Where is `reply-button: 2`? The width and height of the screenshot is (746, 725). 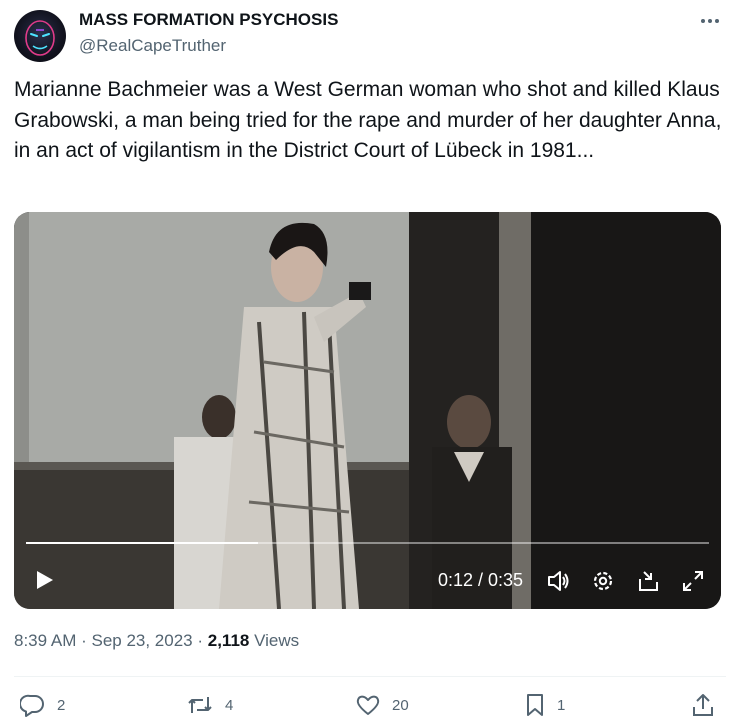 reply-button: 2 is located at coordinates (42, 705).